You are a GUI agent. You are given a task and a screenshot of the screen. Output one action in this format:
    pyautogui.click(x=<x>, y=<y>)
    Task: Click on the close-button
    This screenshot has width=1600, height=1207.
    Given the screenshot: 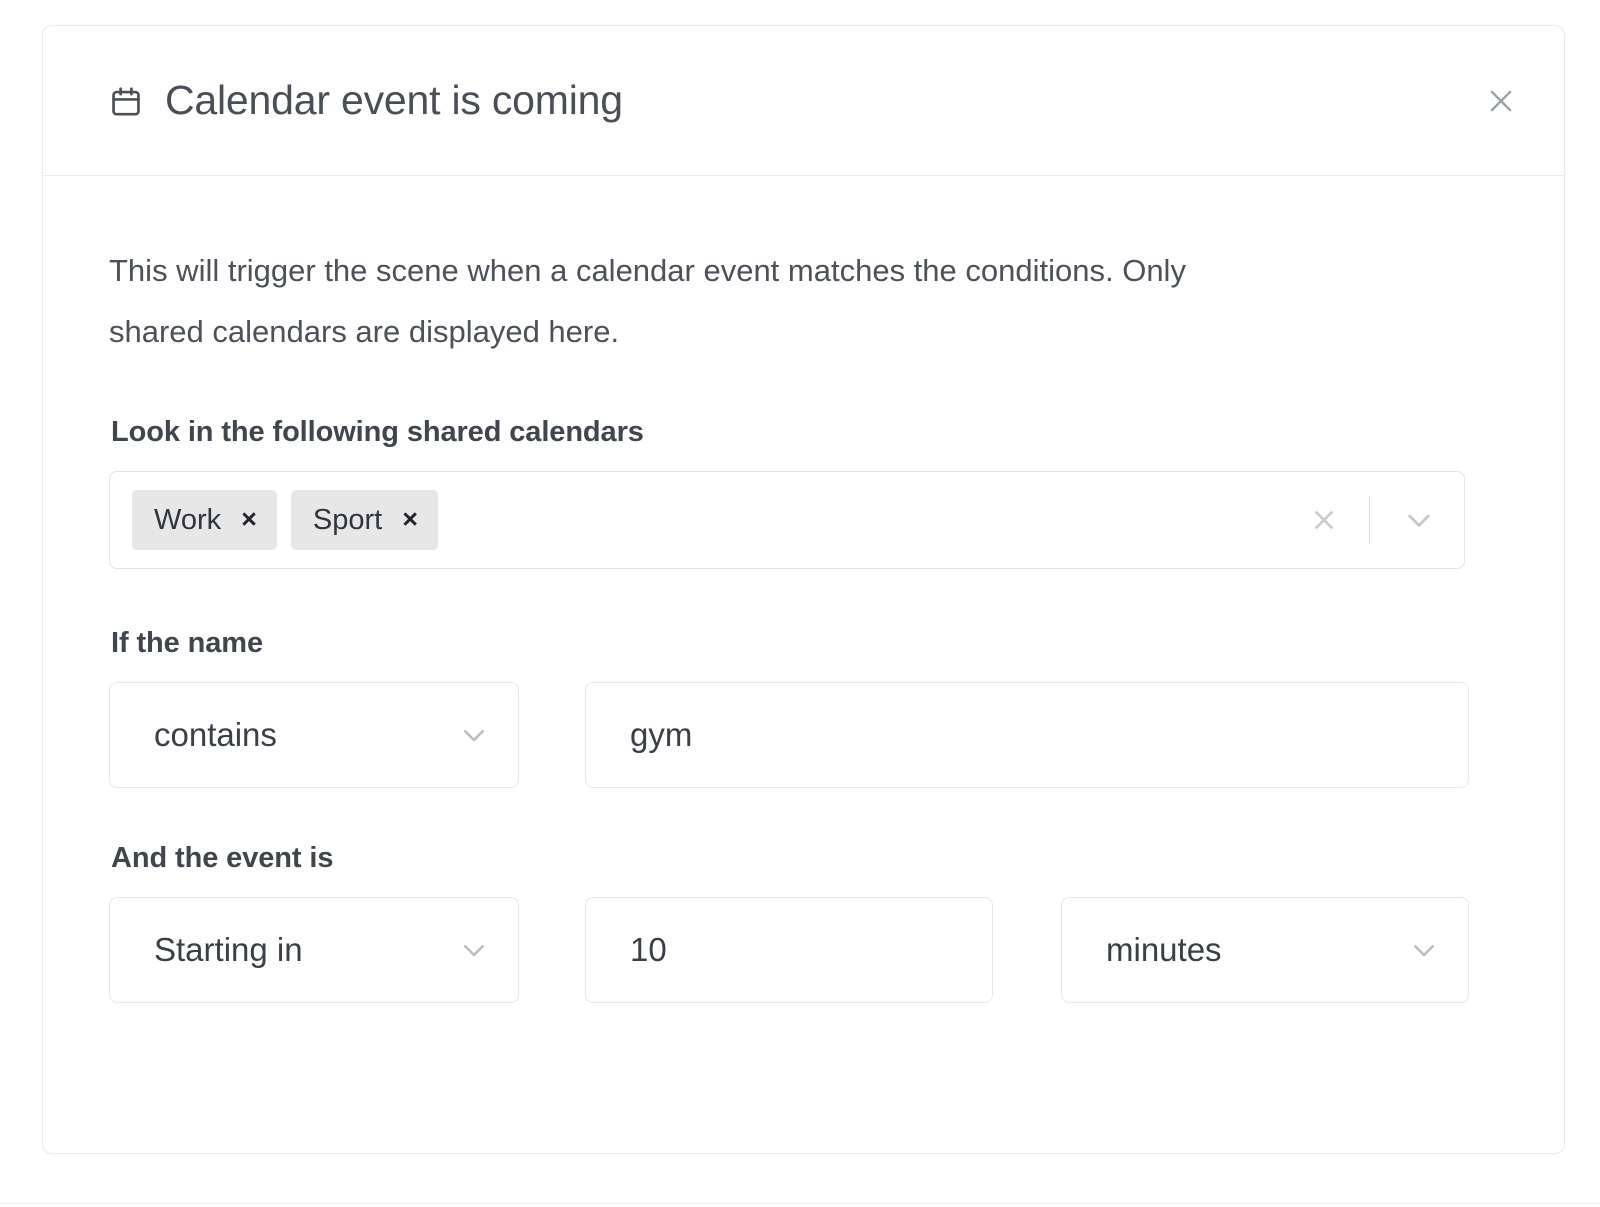 What is the action you would take?
    pyautogui.click(x=1501, y=101)
    